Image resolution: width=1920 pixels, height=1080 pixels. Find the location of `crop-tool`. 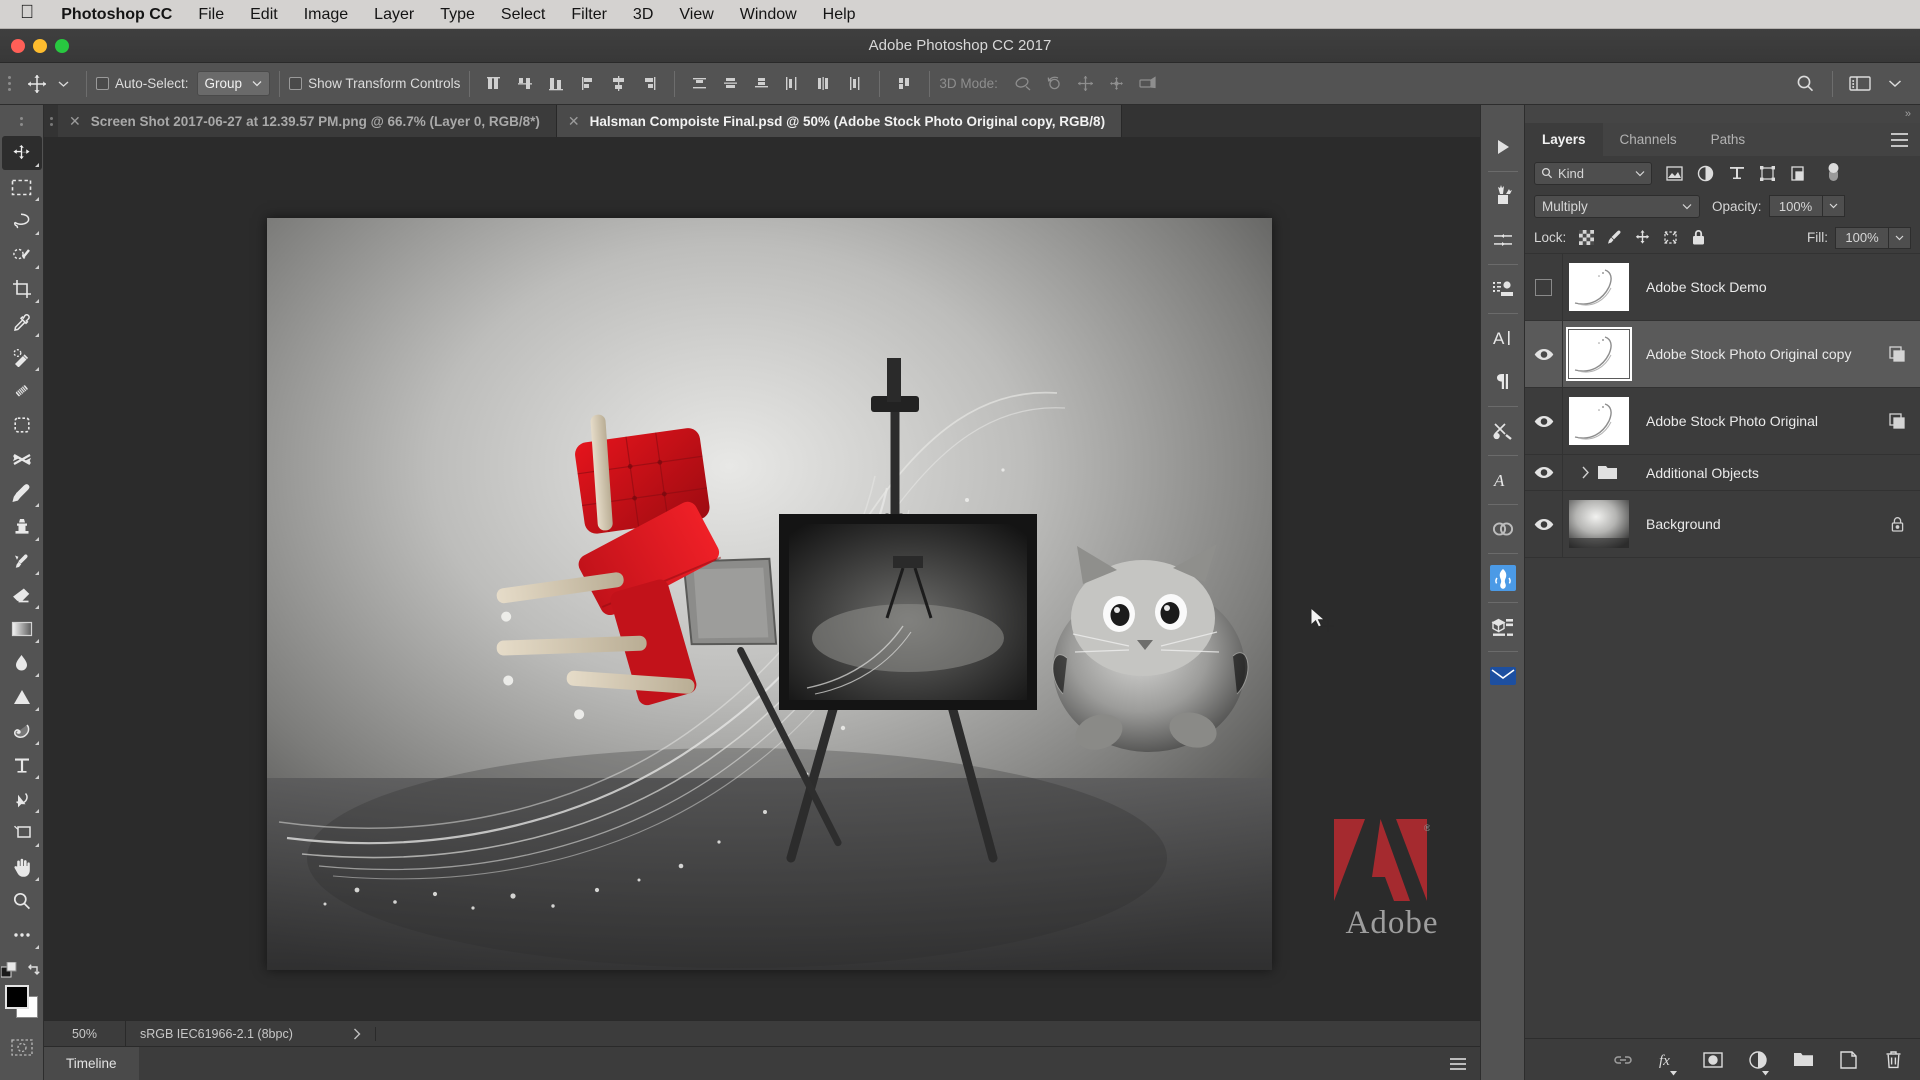

crop-tool is located at coordinates (22, 289).